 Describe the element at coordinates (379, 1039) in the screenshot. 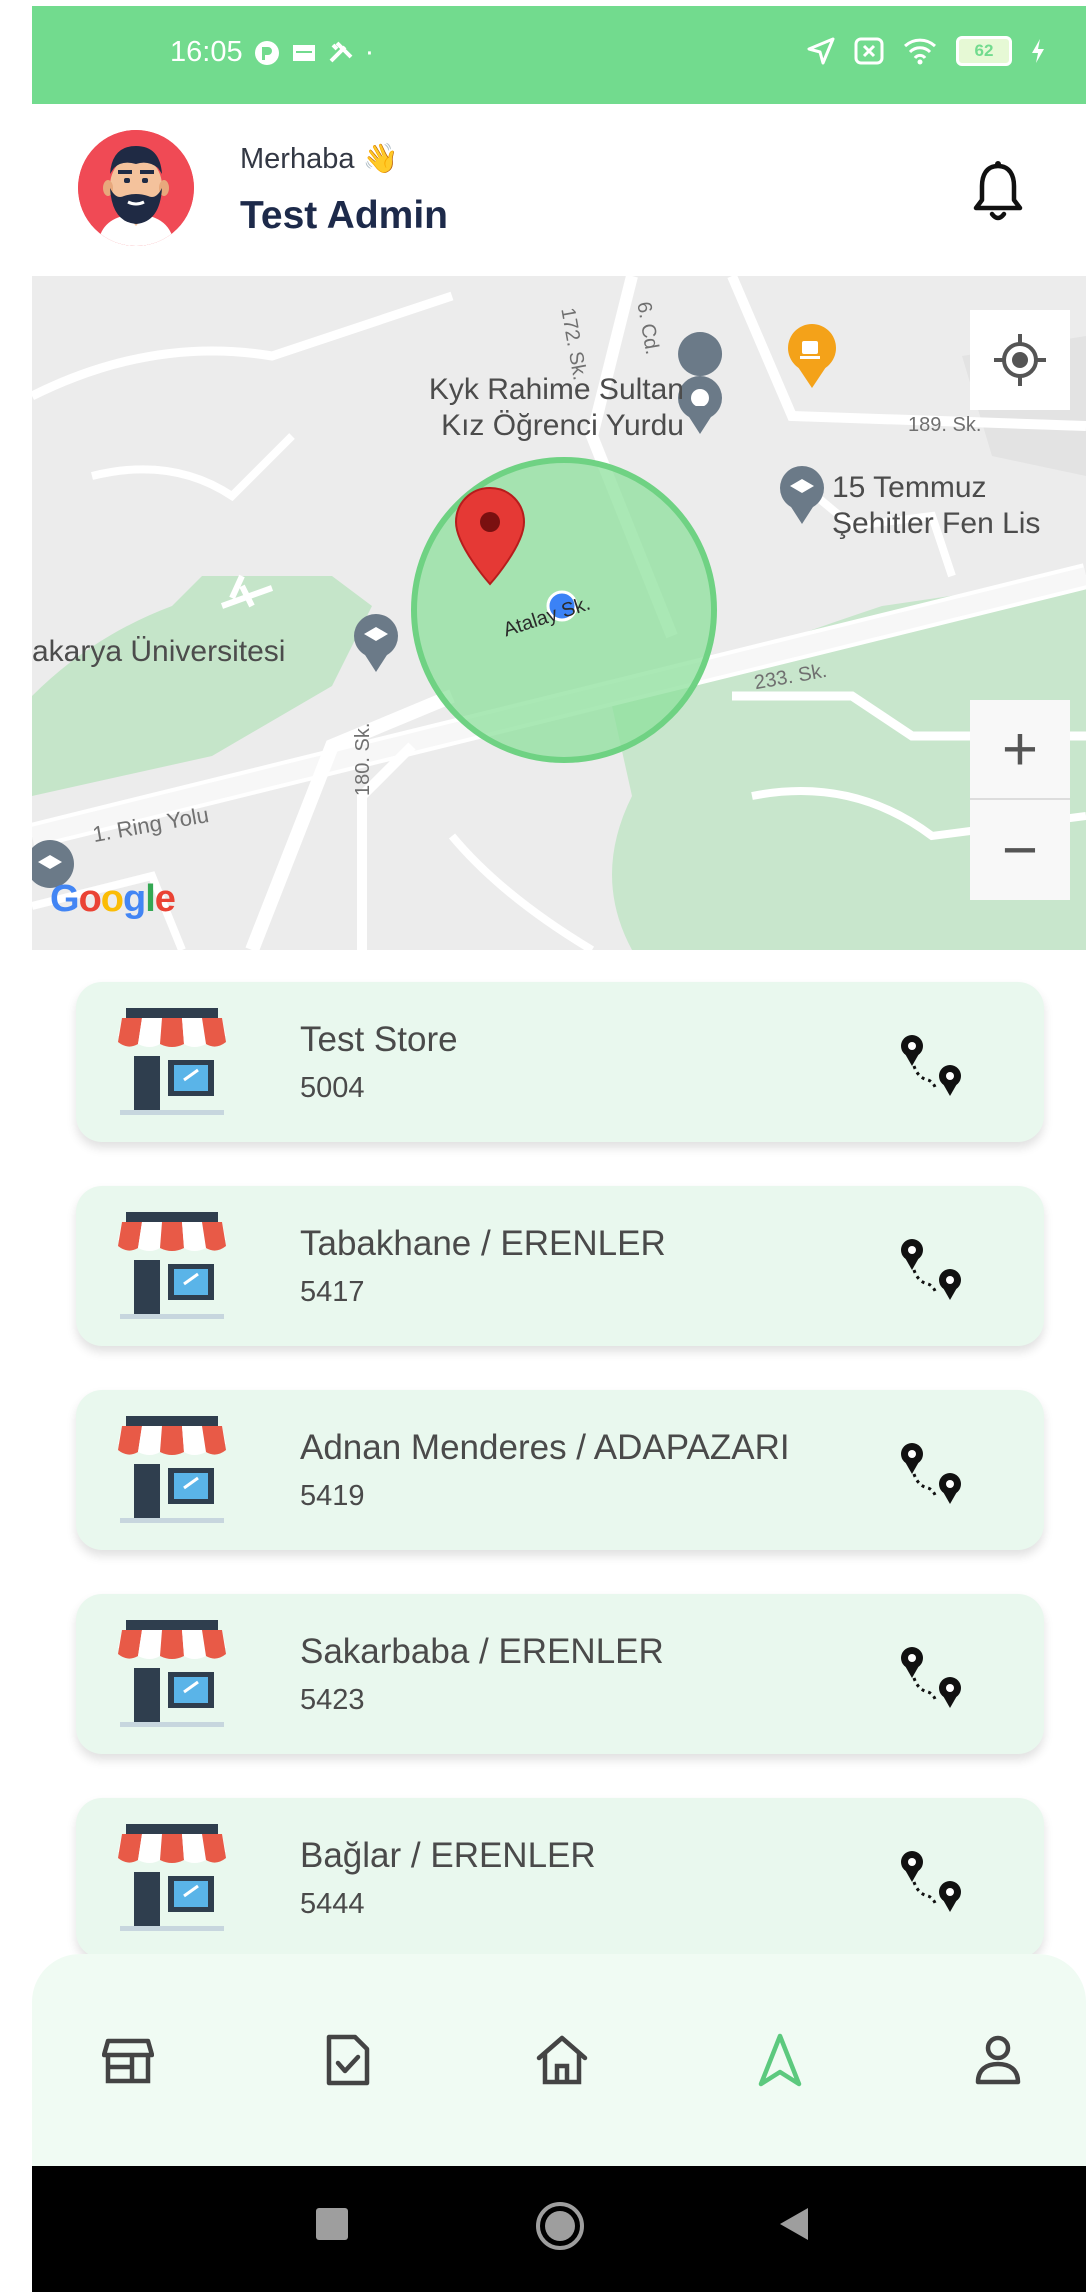

I see `store-name: Test Store` at that location.